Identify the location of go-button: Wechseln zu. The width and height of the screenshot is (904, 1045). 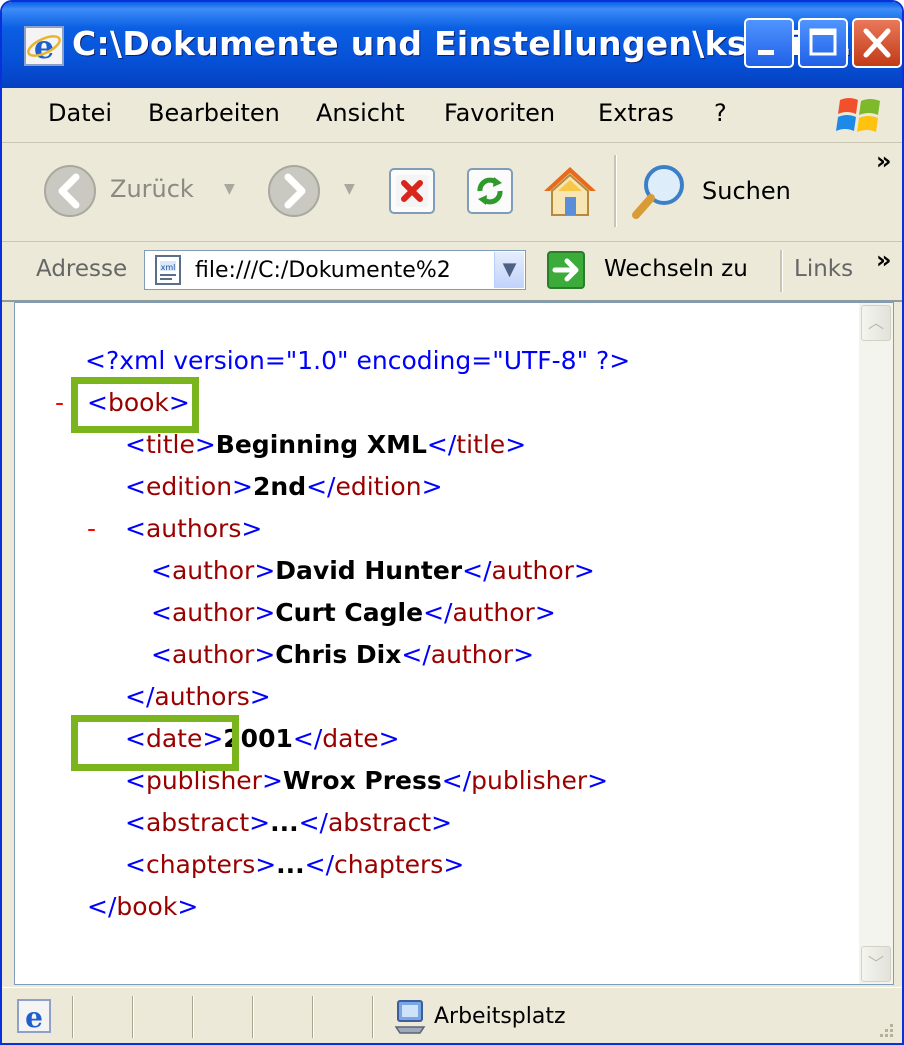
(659, 271).